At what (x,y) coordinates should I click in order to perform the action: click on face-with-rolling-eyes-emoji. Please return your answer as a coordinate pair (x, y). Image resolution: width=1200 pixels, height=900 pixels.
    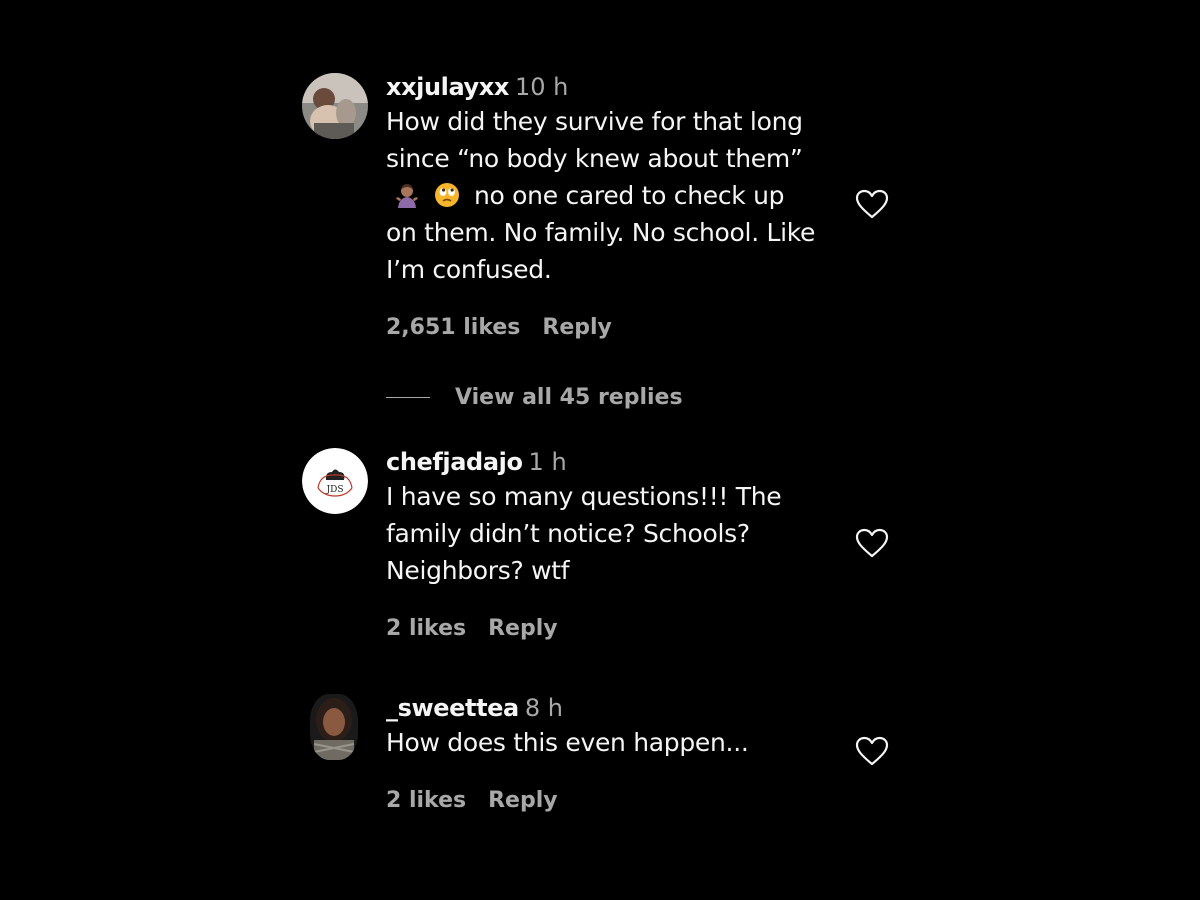
    Looking at the image, I should click on (447, 195).